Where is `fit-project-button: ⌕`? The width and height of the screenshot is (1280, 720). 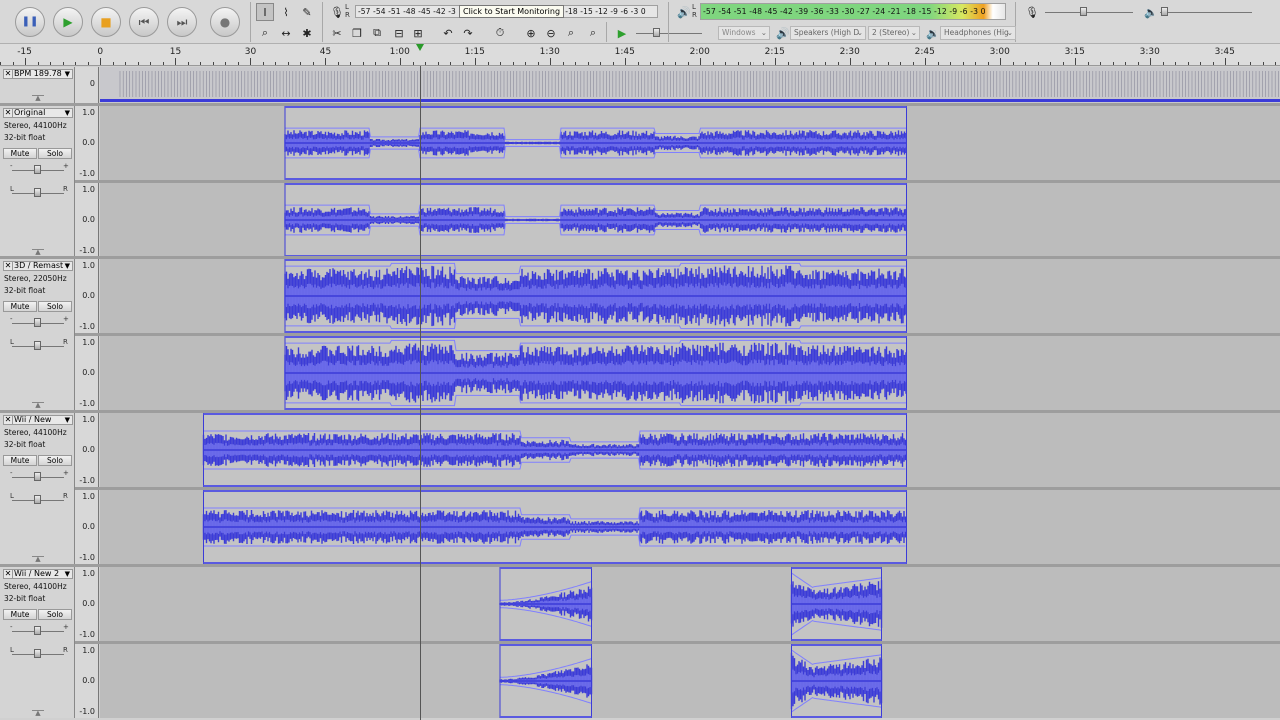 fit-project-button: ⌕ is located at coordinates (593, 33).